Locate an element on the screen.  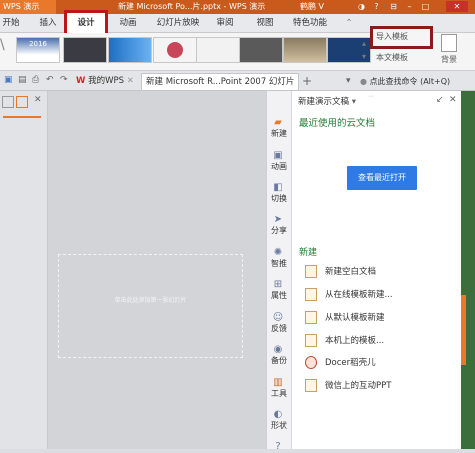
new-from-default-template: 从默认模板新建 is located at coordinates (380, 318).